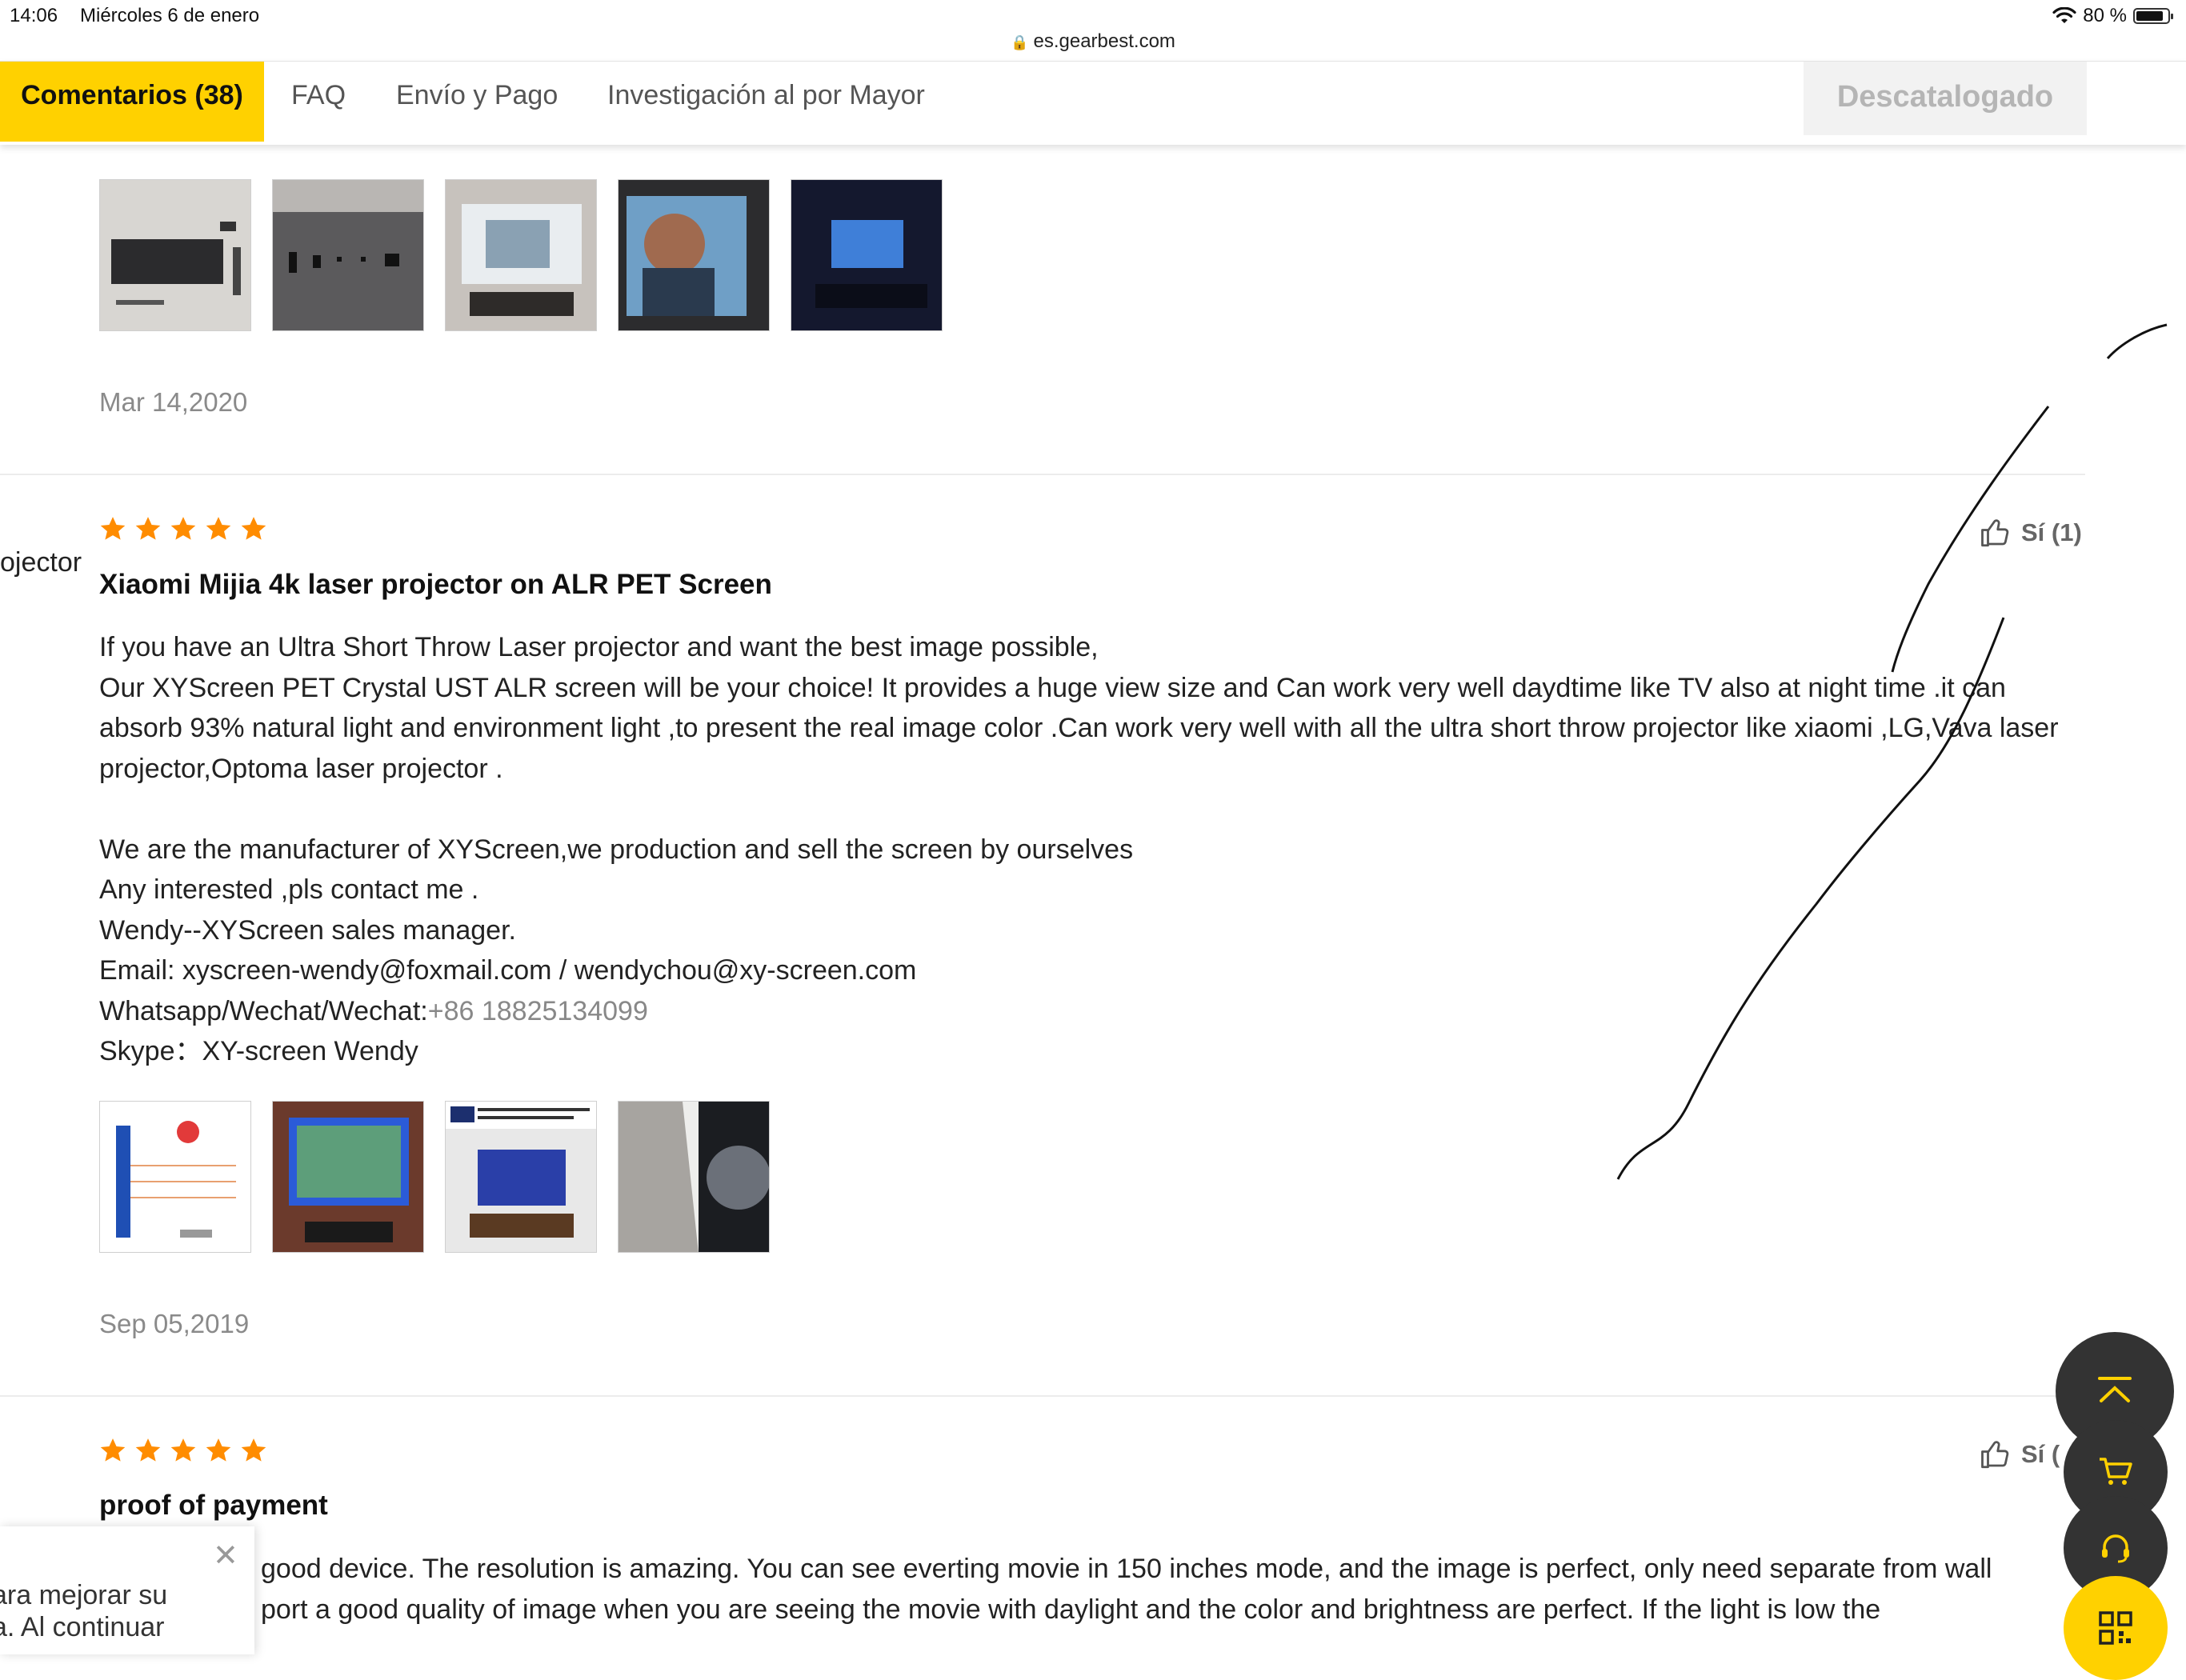 The width and height of the screenshot is (2186, 1680). Describe the element at coordinates (307, 930) in the screenshot. I see `review-body-line: Wendy--XYScreen sales manager.` at that location.